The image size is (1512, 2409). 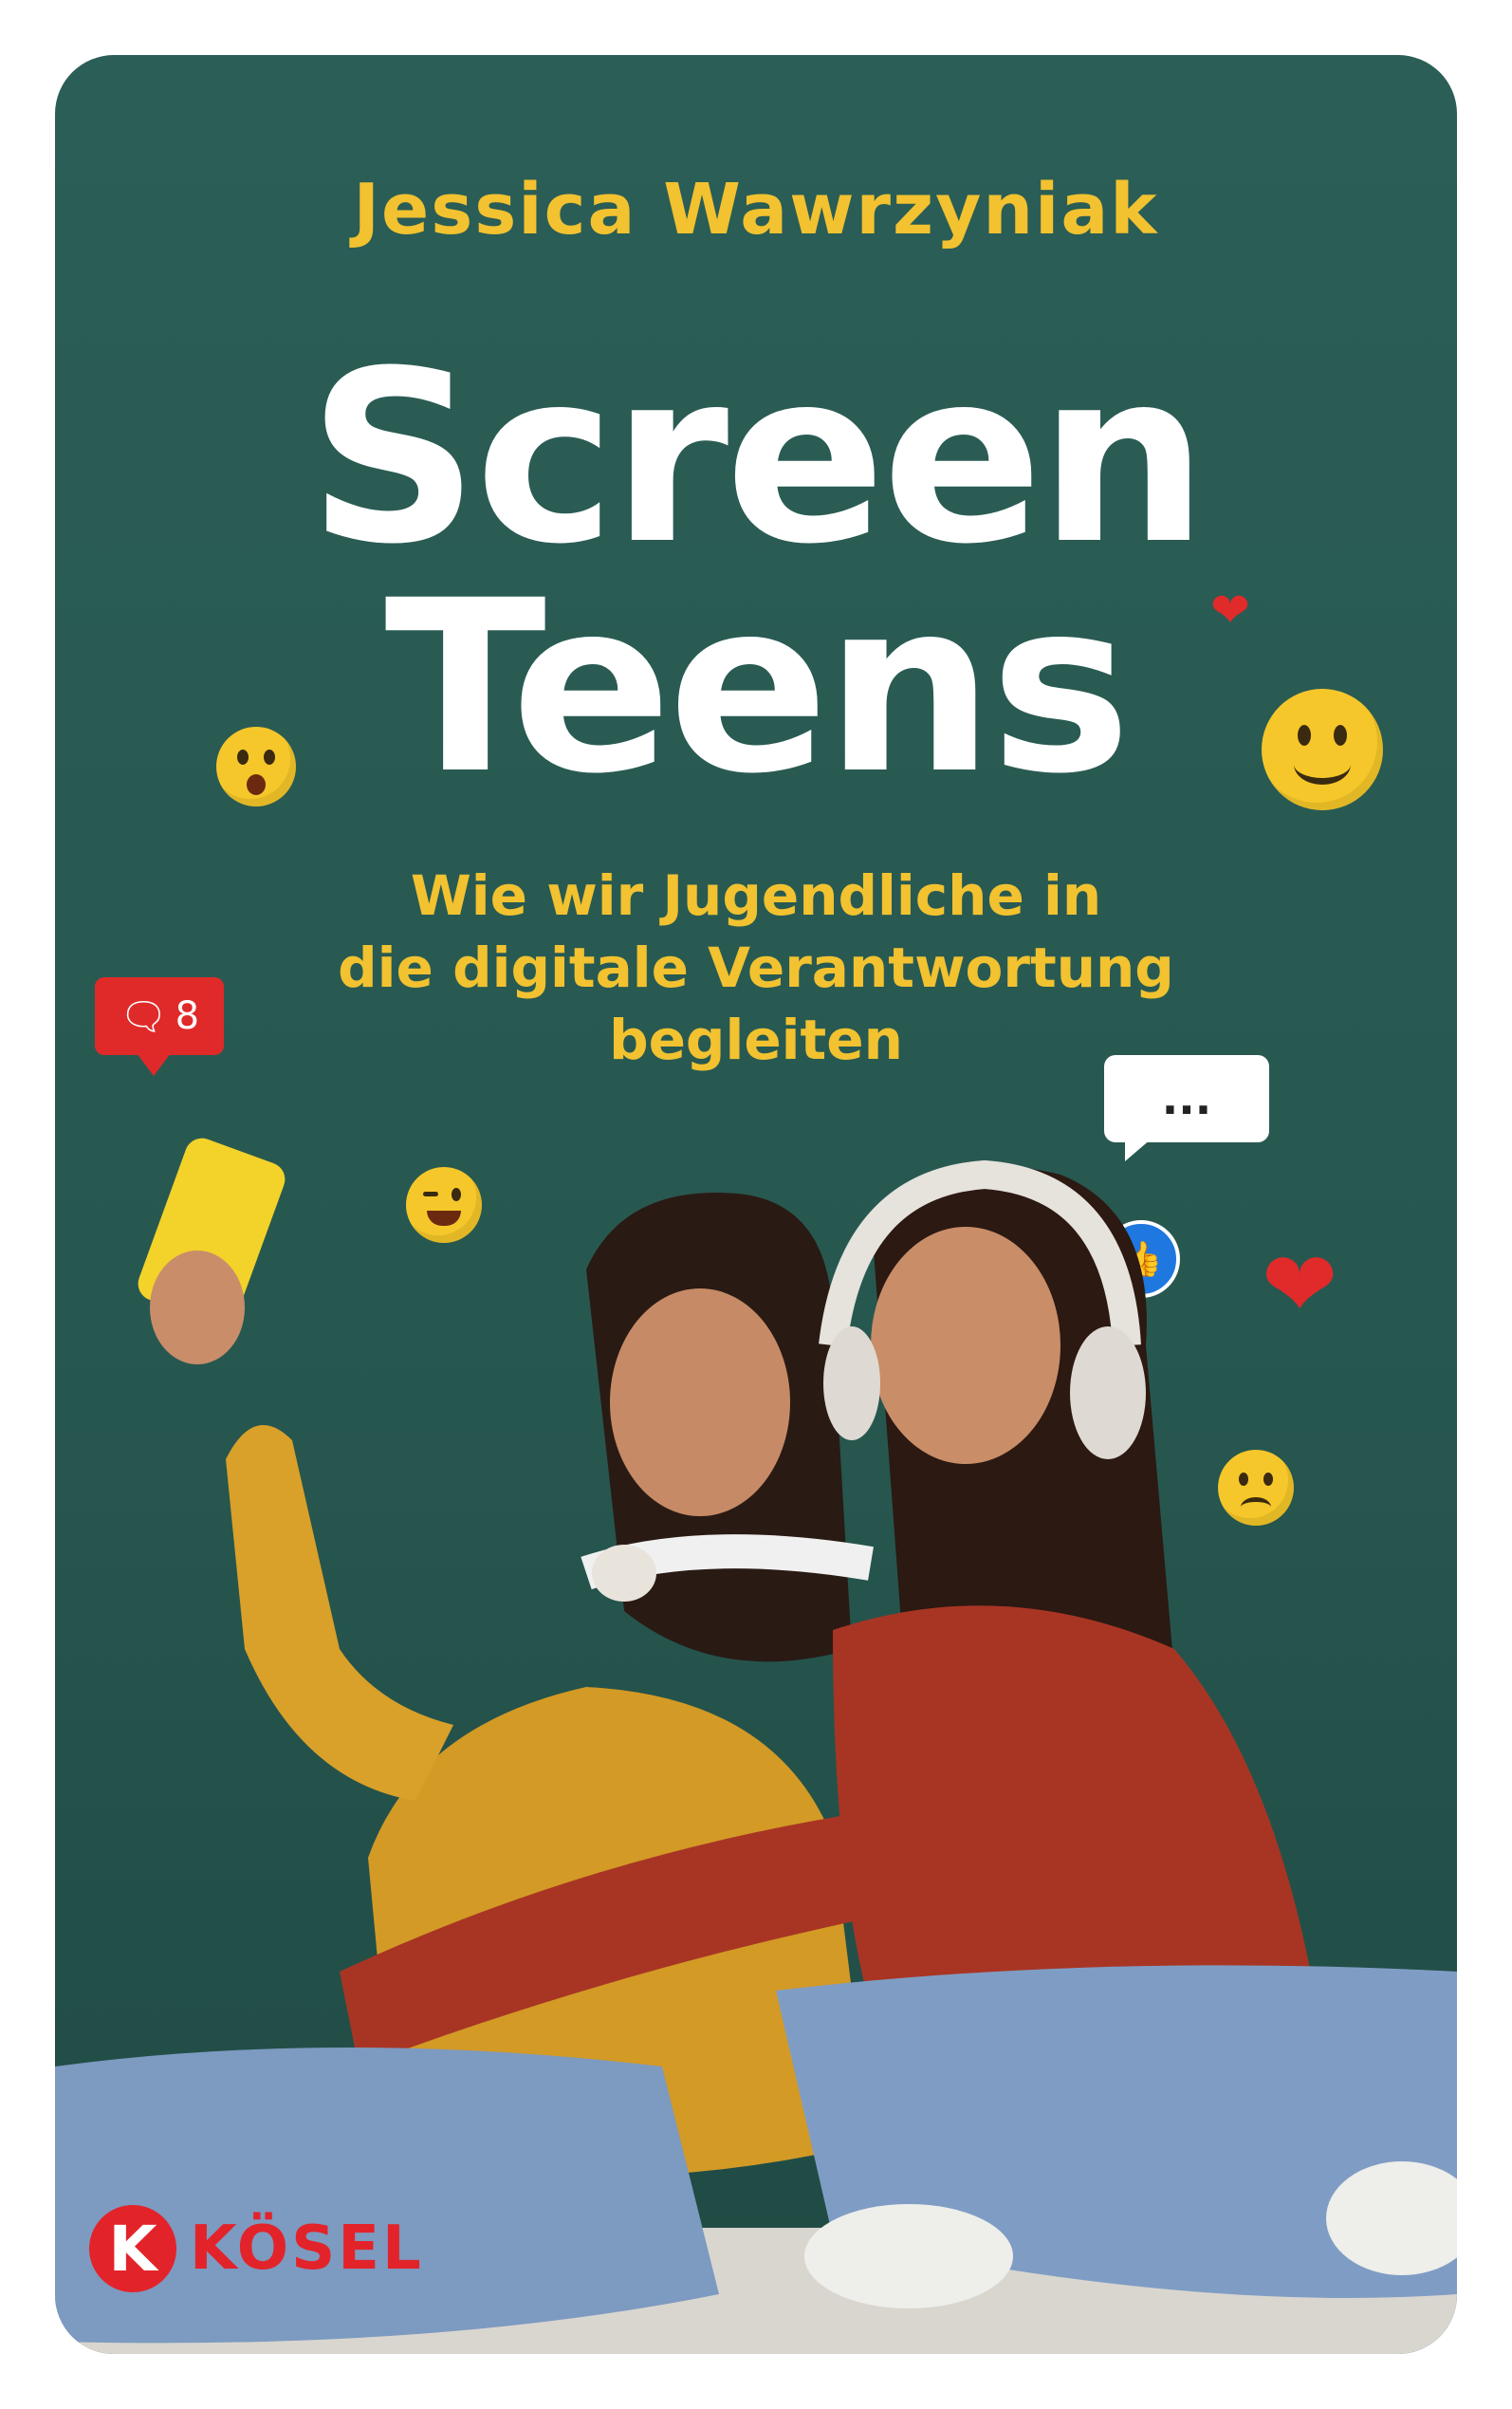 What do you see at coordinates (756, 895) in the screenshot?
I see `subtitle-line-1: Wie wir Jugendliche in` at bounding box center [756, 895].